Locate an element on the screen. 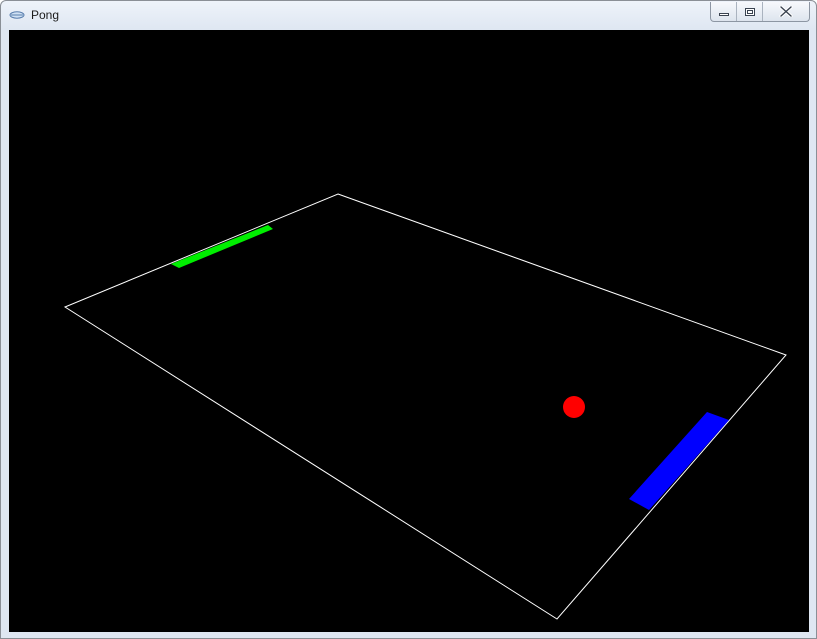 Image resolution: width=817 pixels, height=639 pixels. restore-icon is located at coordinates (749, 11).